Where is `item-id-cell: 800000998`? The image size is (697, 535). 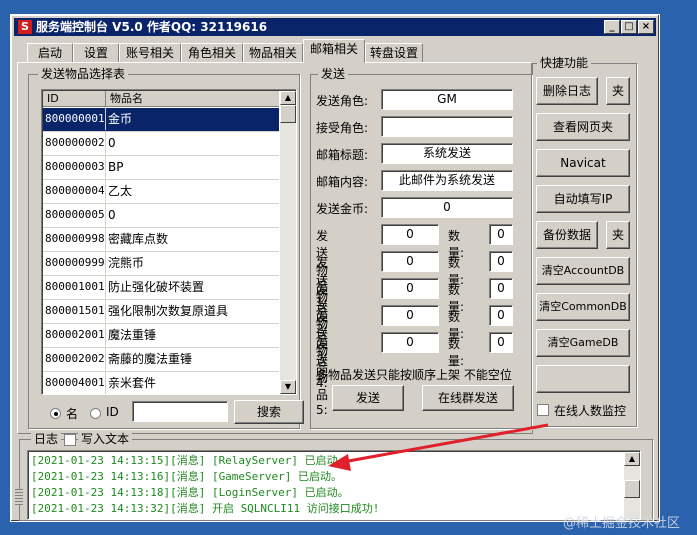 item-id-cell: 800000998 is located at coordinates (75, 238).